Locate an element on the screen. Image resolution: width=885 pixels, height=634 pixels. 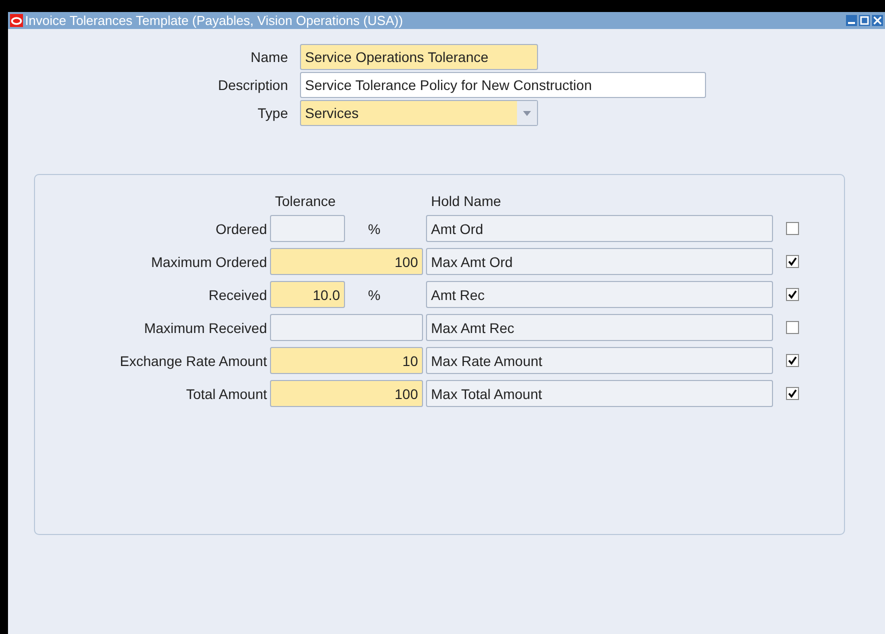
hold-name-field: Max Amt Rec is located at coordinates (599, 327).